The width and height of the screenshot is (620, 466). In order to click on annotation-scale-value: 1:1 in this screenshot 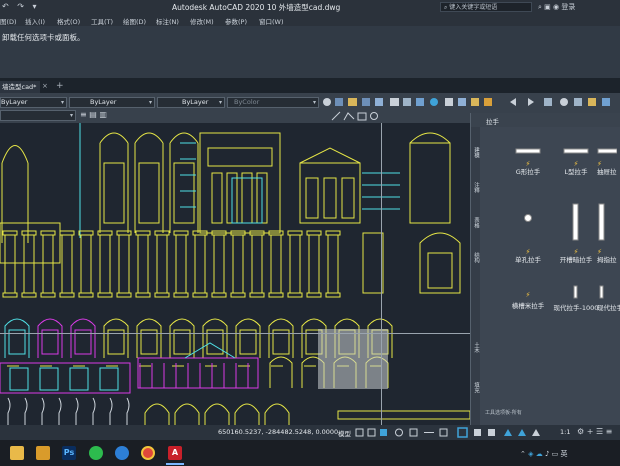, I will do `click(565, 432)`.